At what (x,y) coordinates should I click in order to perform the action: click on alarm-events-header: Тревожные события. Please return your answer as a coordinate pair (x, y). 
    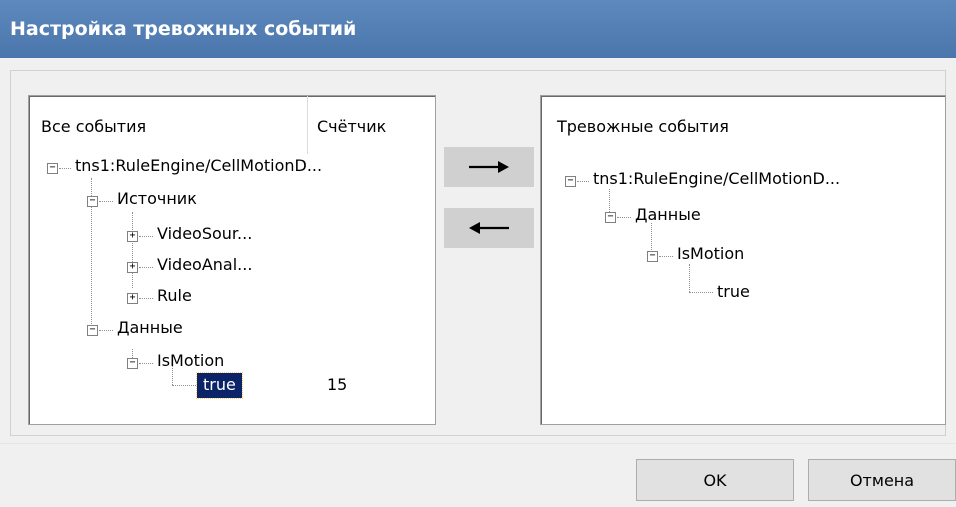
    Looking at the image, I should click on (643, 126).